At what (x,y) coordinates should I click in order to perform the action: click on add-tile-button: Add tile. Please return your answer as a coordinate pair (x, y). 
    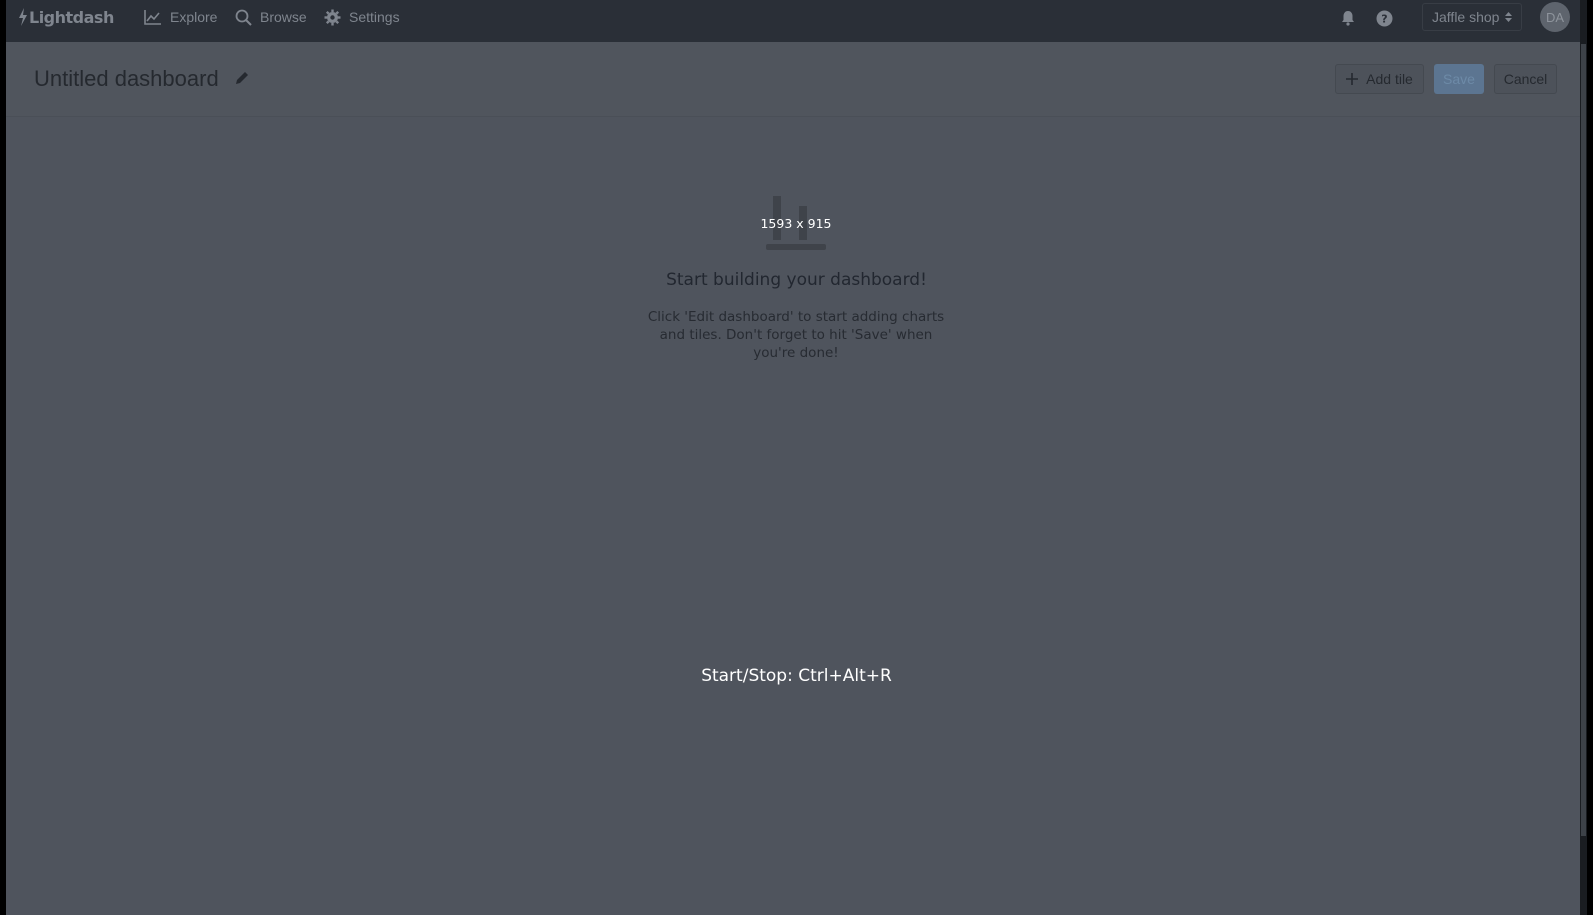
    Looking at the image, I should click on (1379, 79).